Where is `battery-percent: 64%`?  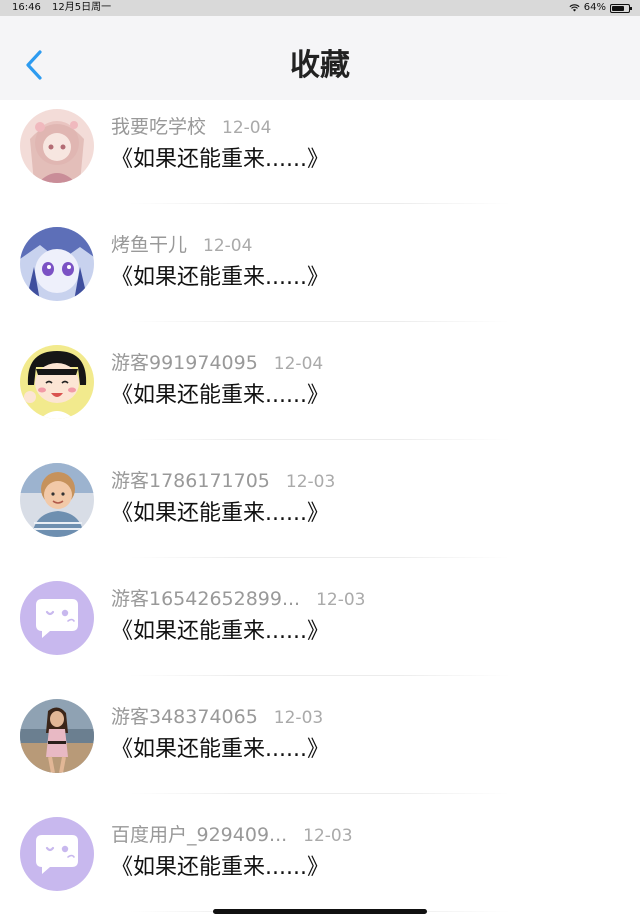 battery-percent: 64% is located at coordinates (594, 7).